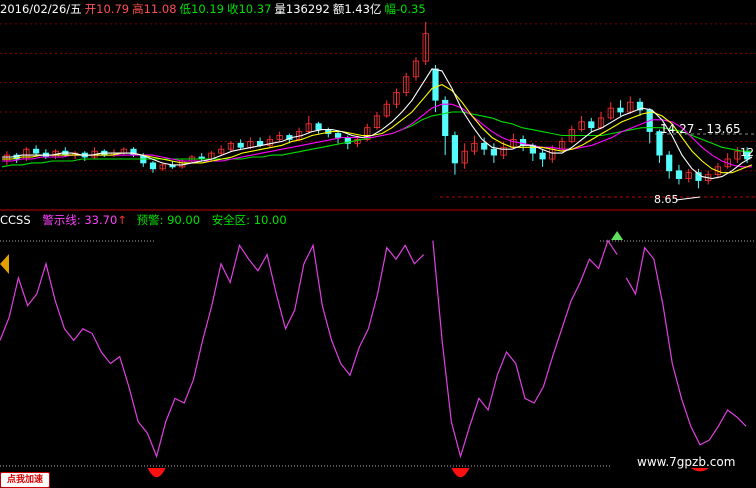  Describe the element at coordinates (113, 9) in the screenshot. I see `header-open-value: 10.79` at that location.